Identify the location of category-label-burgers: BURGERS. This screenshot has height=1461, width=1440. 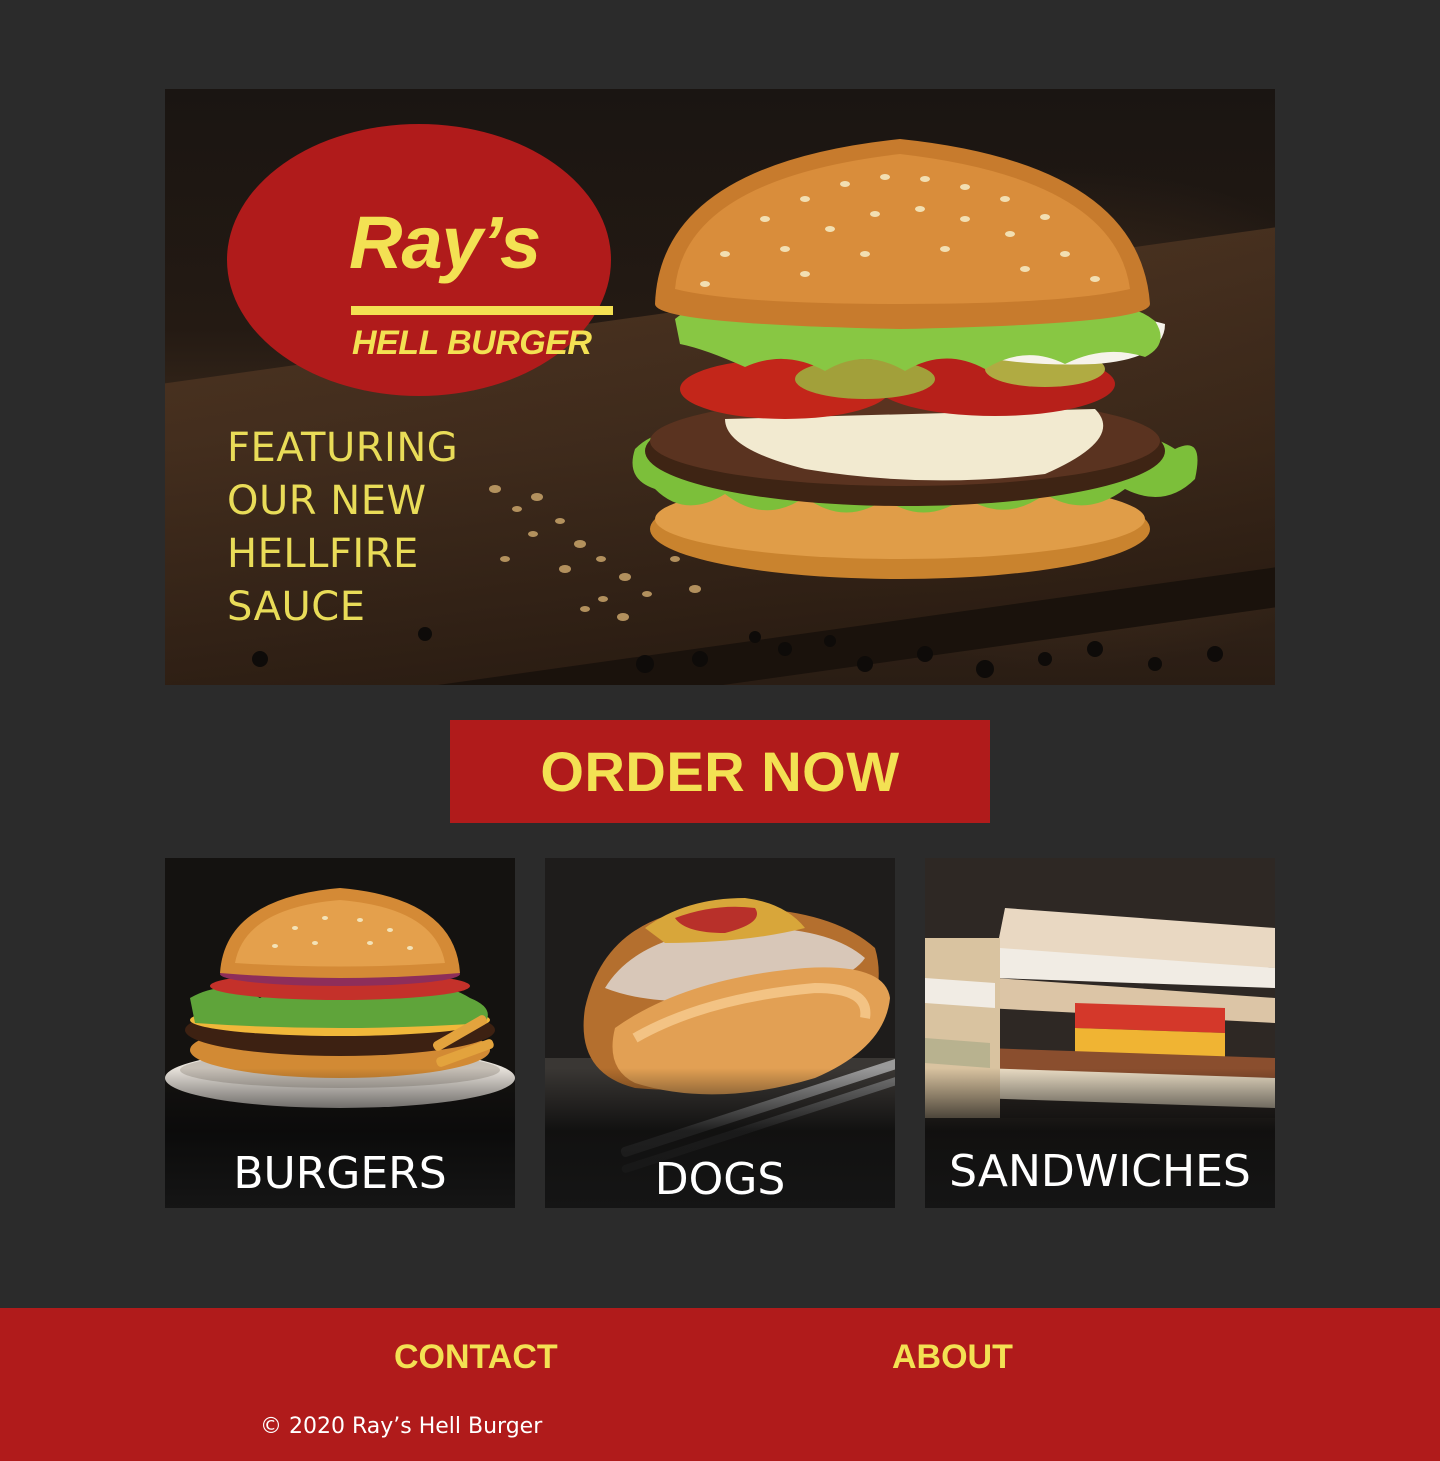
(340, 1173).